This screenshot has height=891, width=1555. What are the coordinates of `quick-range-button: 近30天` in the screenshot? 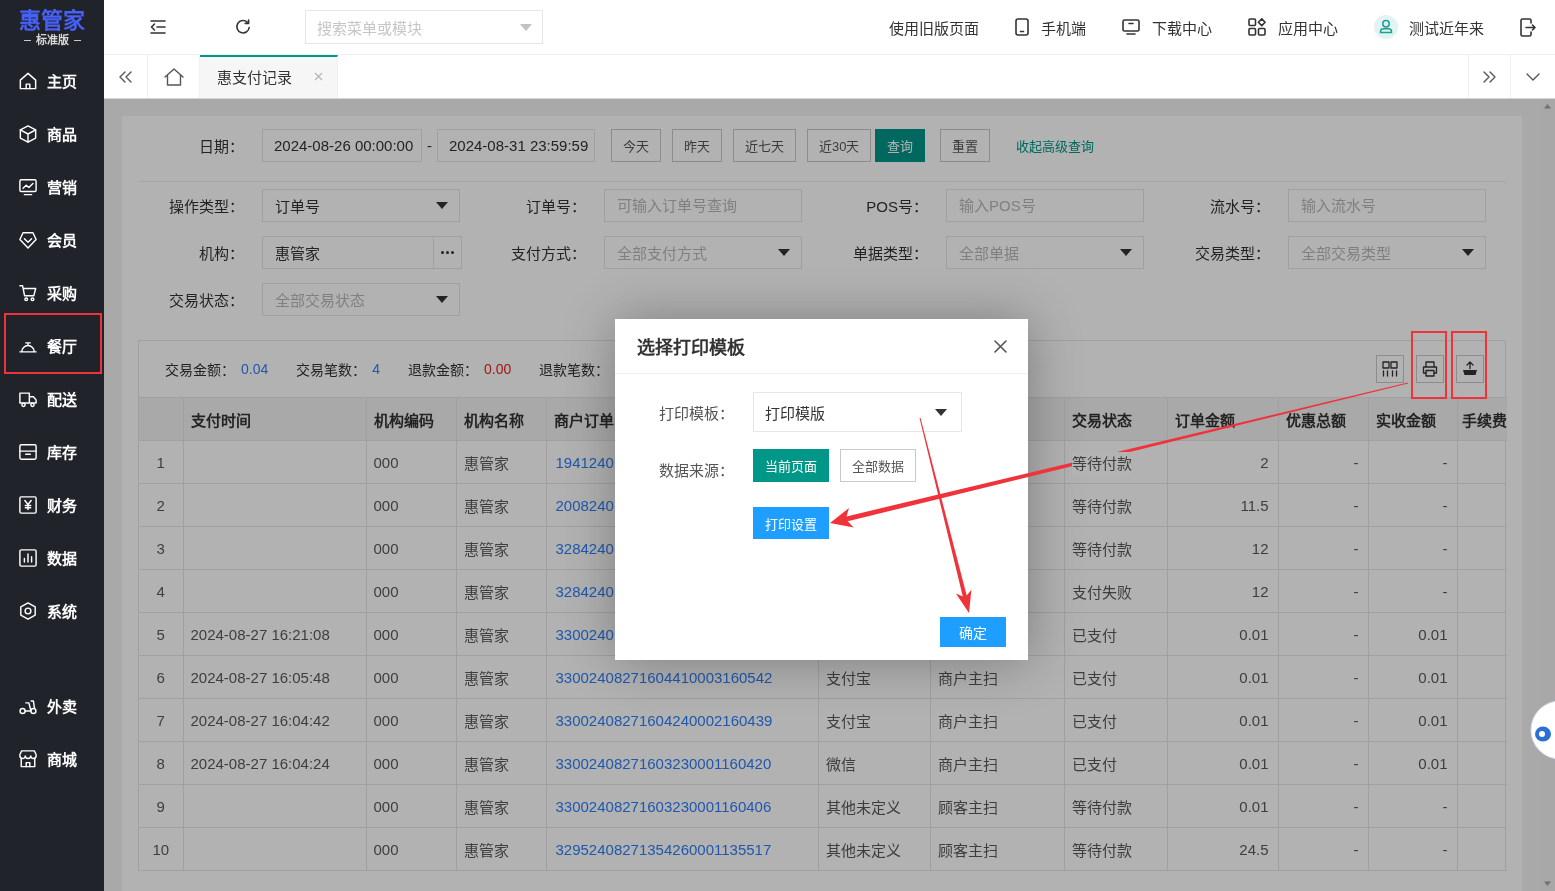 It's located at (839, 145).